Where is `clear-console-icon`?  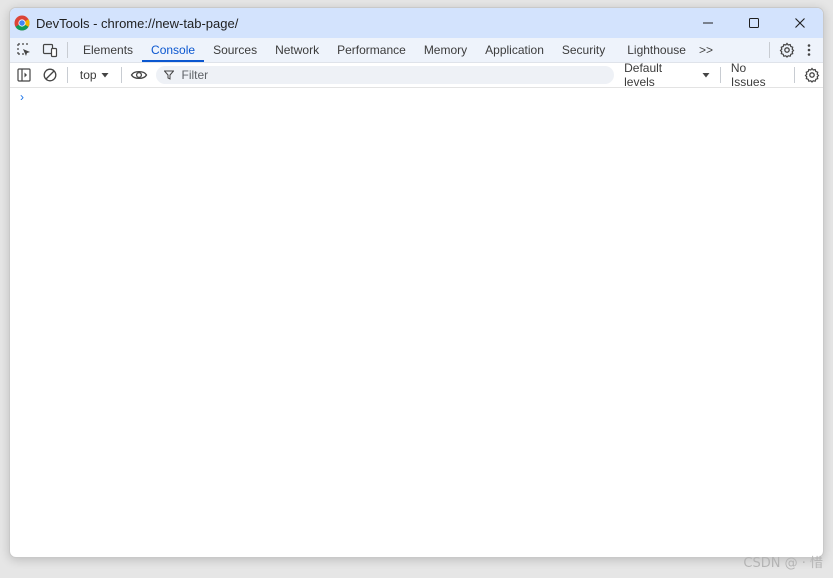 clear-console-icon is located at coordinates (50, 75).